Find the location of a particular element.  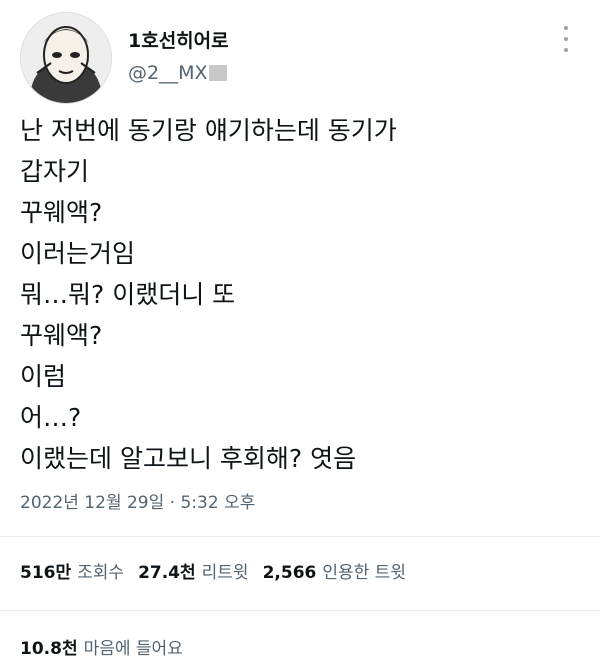

likes-stat: 10.8천 마음에 들어요 is located at coordinates (101, 646).